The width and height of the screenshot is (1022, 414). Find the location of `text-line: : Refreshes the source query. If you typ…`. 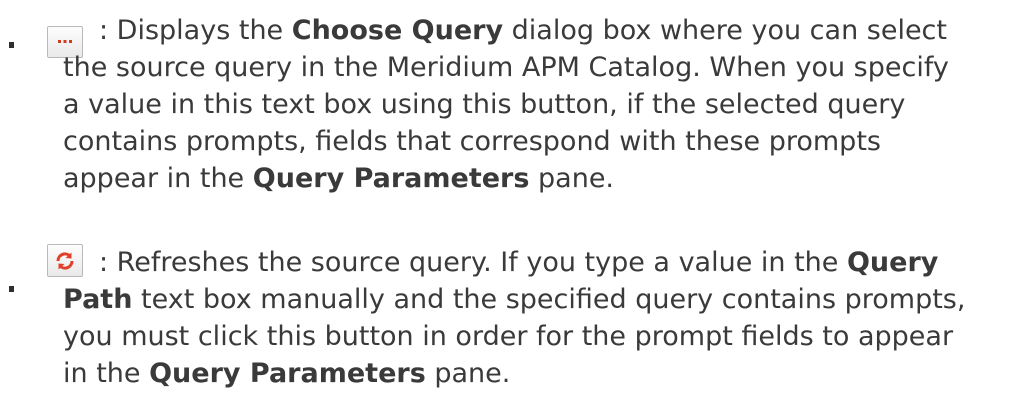

text-line: : Refreshes the source query. If you typ… is located at coordinates (535, 262).